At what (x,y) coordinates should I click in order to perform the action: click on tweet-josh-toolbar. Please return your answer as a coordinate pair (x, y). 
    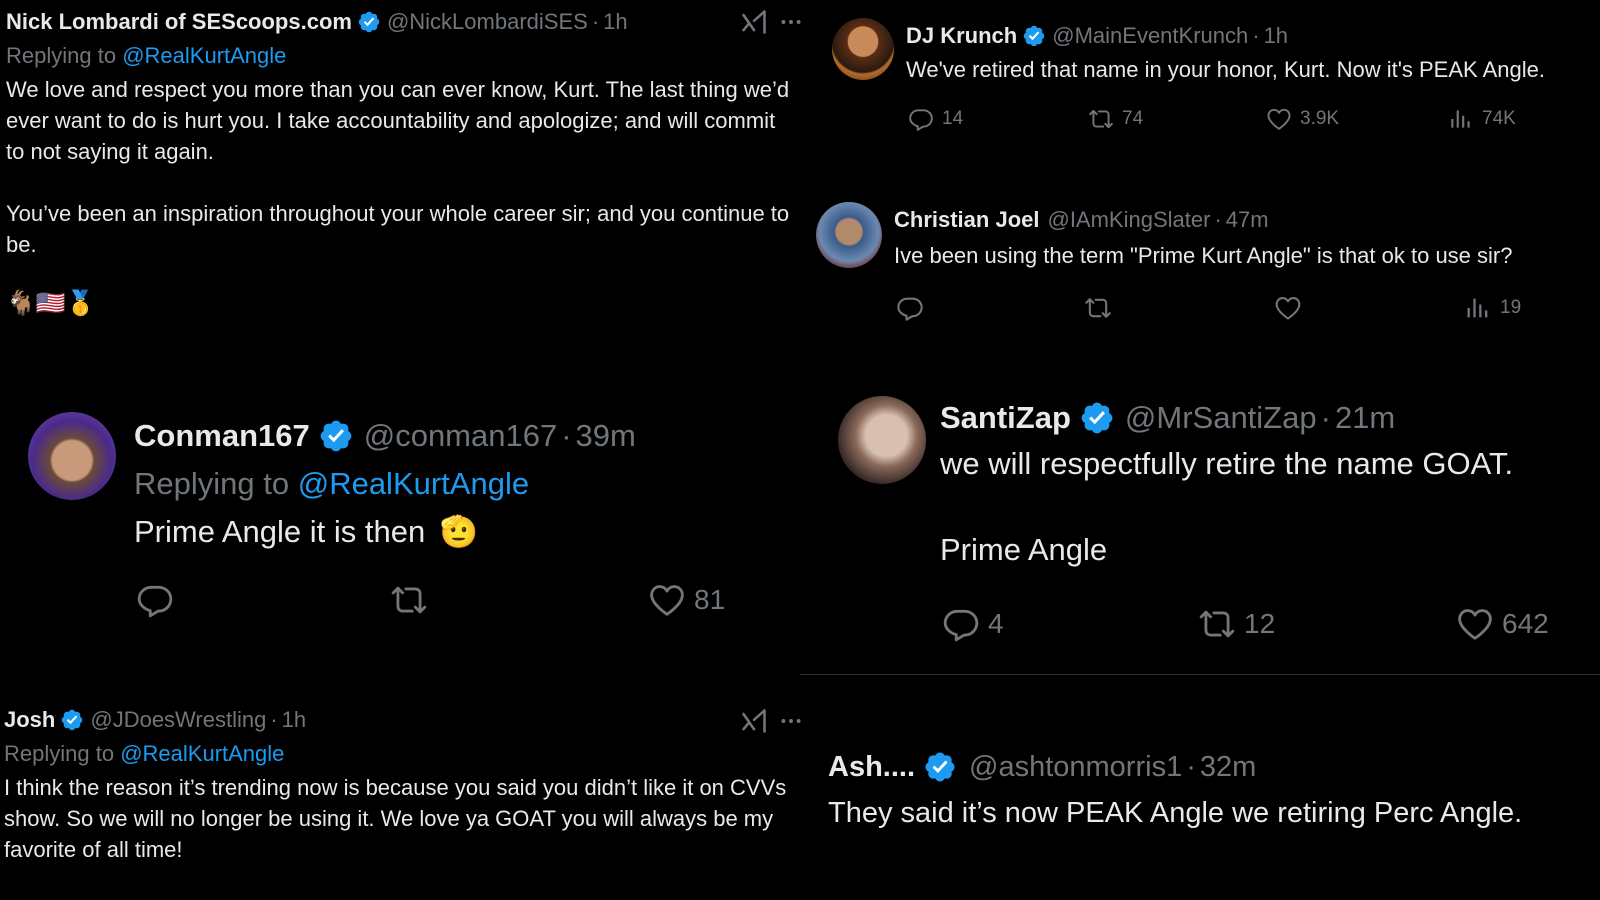
    Looking at the image, I should click on (772, 721).